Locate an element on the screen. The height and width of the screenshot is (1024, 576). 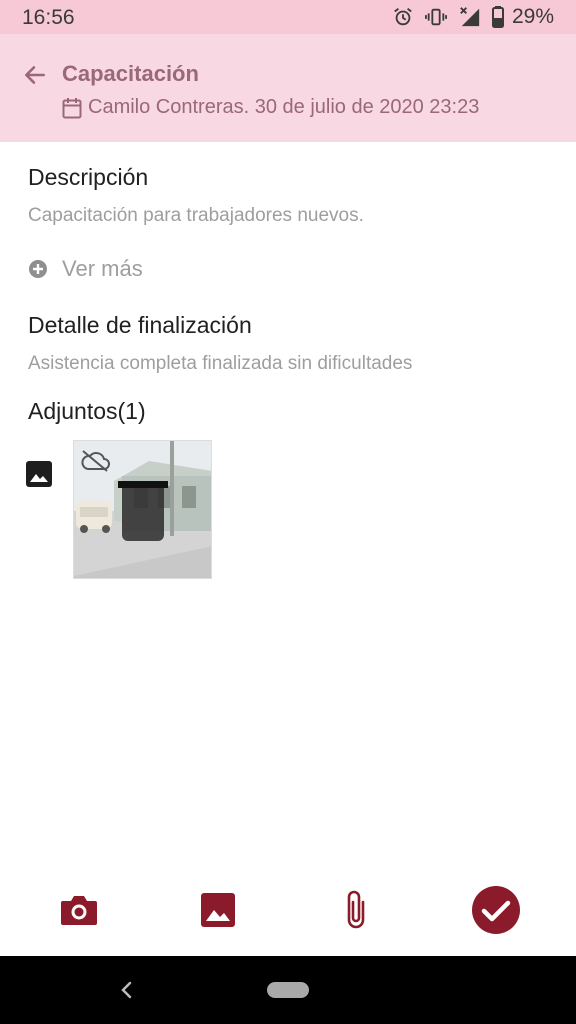
completion-heading: Detalle de finalización is located at coordinates (140, 325).